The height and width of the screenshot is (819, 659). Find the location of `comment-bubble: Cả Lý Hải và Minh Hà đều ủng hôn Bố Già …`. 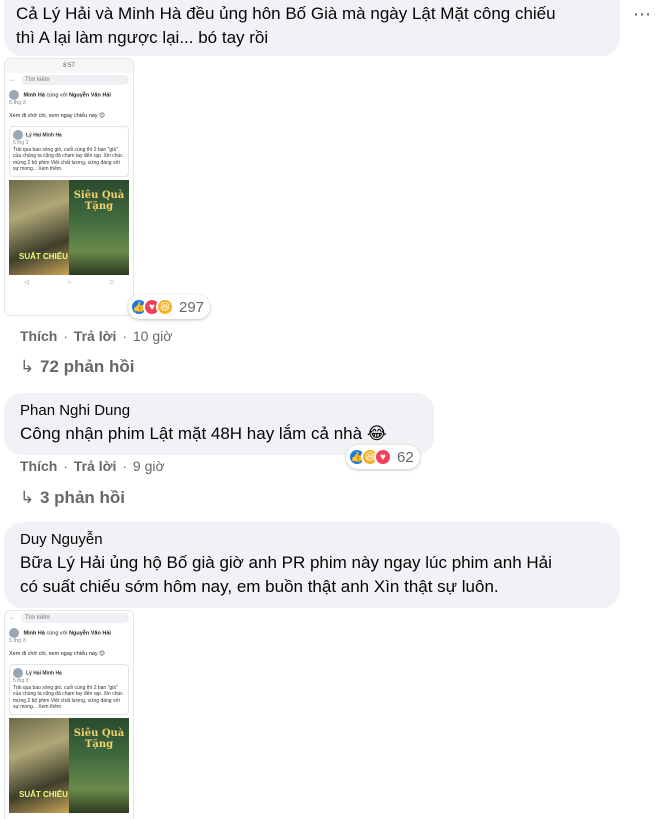

comment-bubble: Cả Lý Hải và Minh Hà đều ủng hôn Bố Già … is located at coordinates (312, 28).